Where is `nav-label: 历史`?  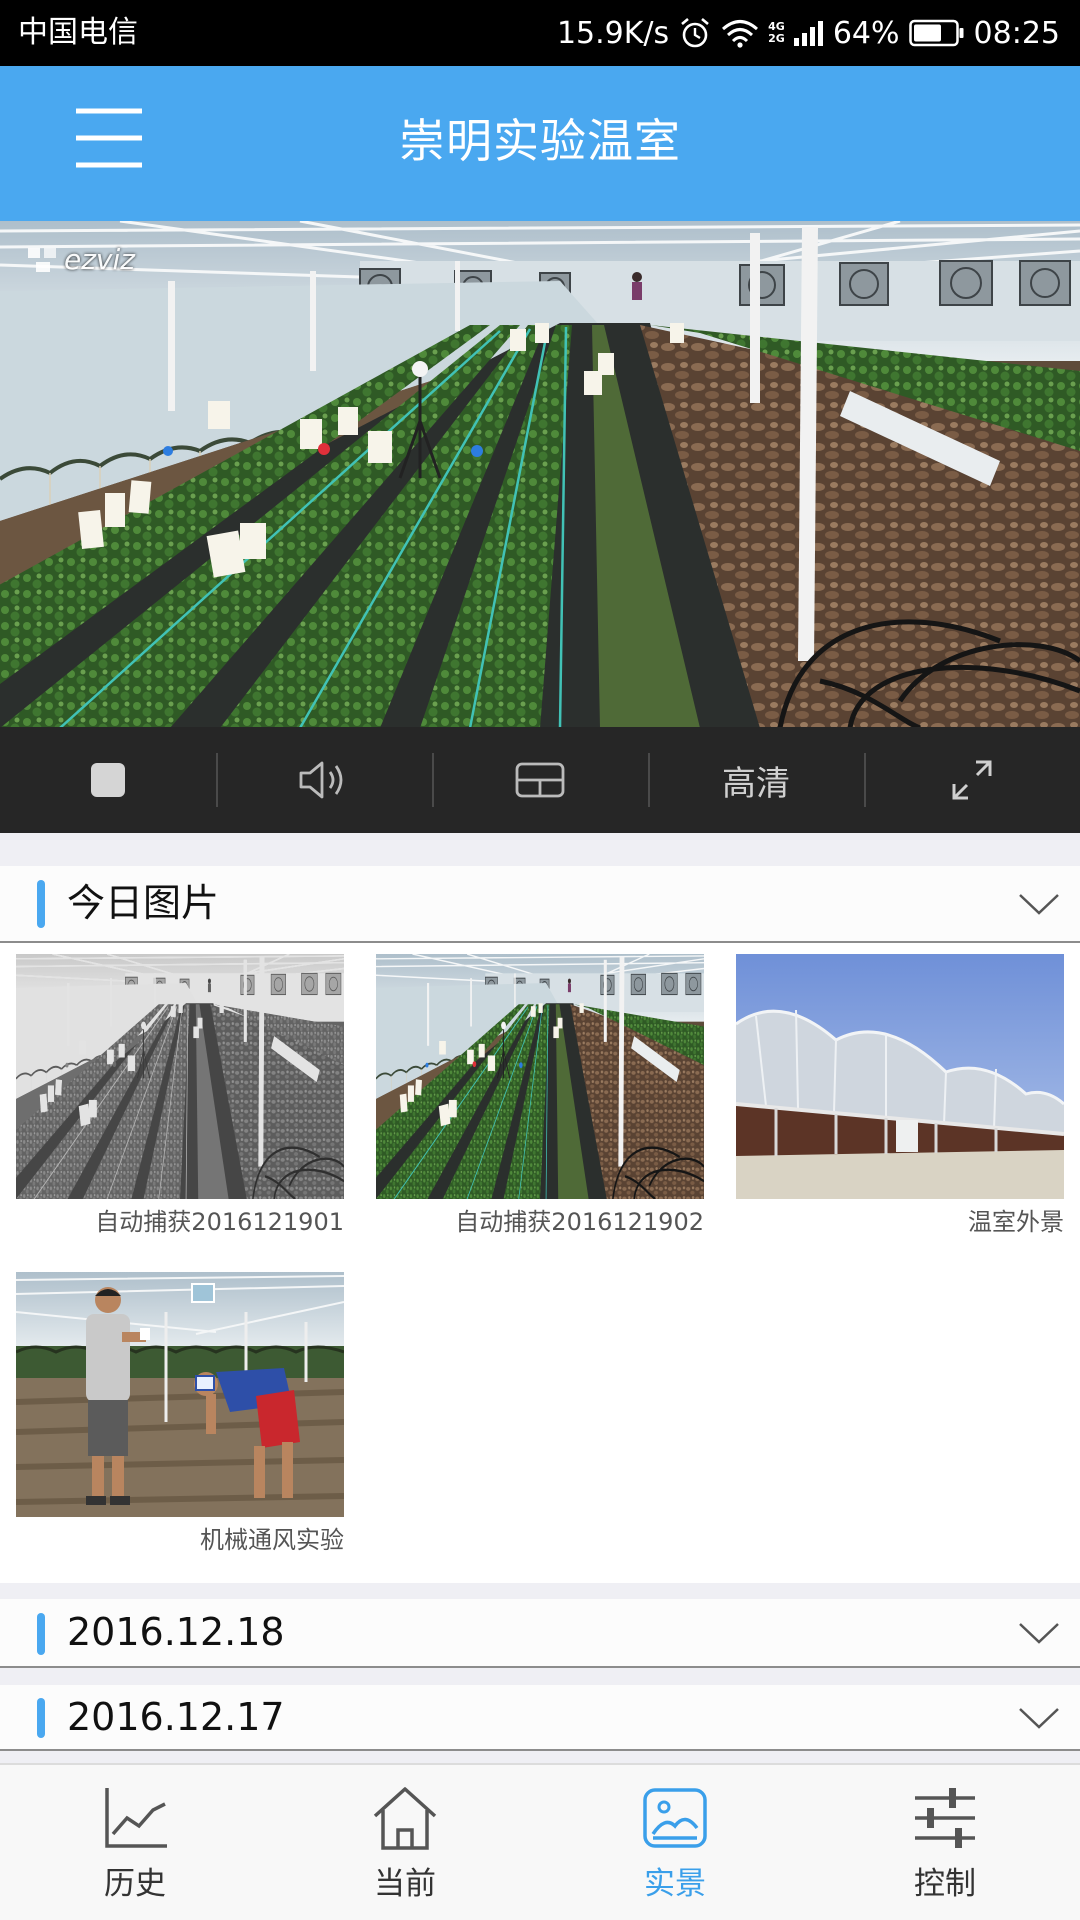
nav-label: 历史 is located at coordinates (135, 1884).